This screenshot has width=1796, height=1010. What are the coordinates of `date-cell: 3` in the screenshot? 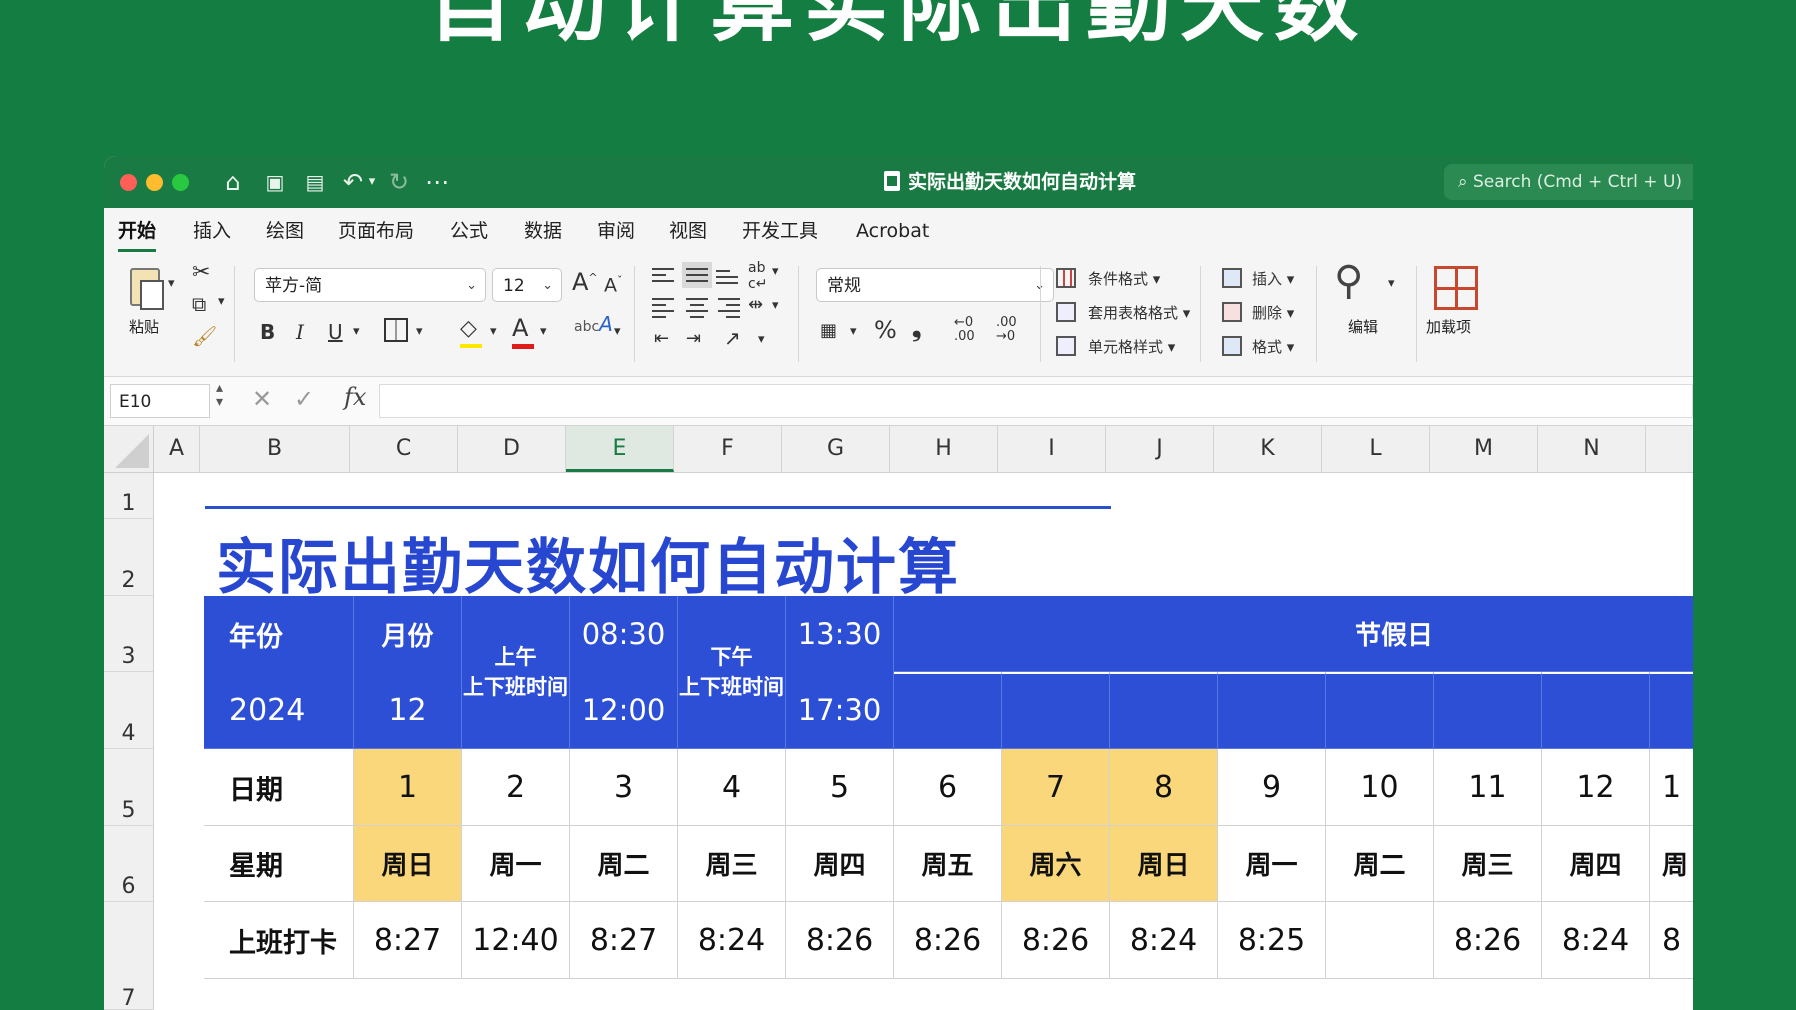 It's located at (624, 787).